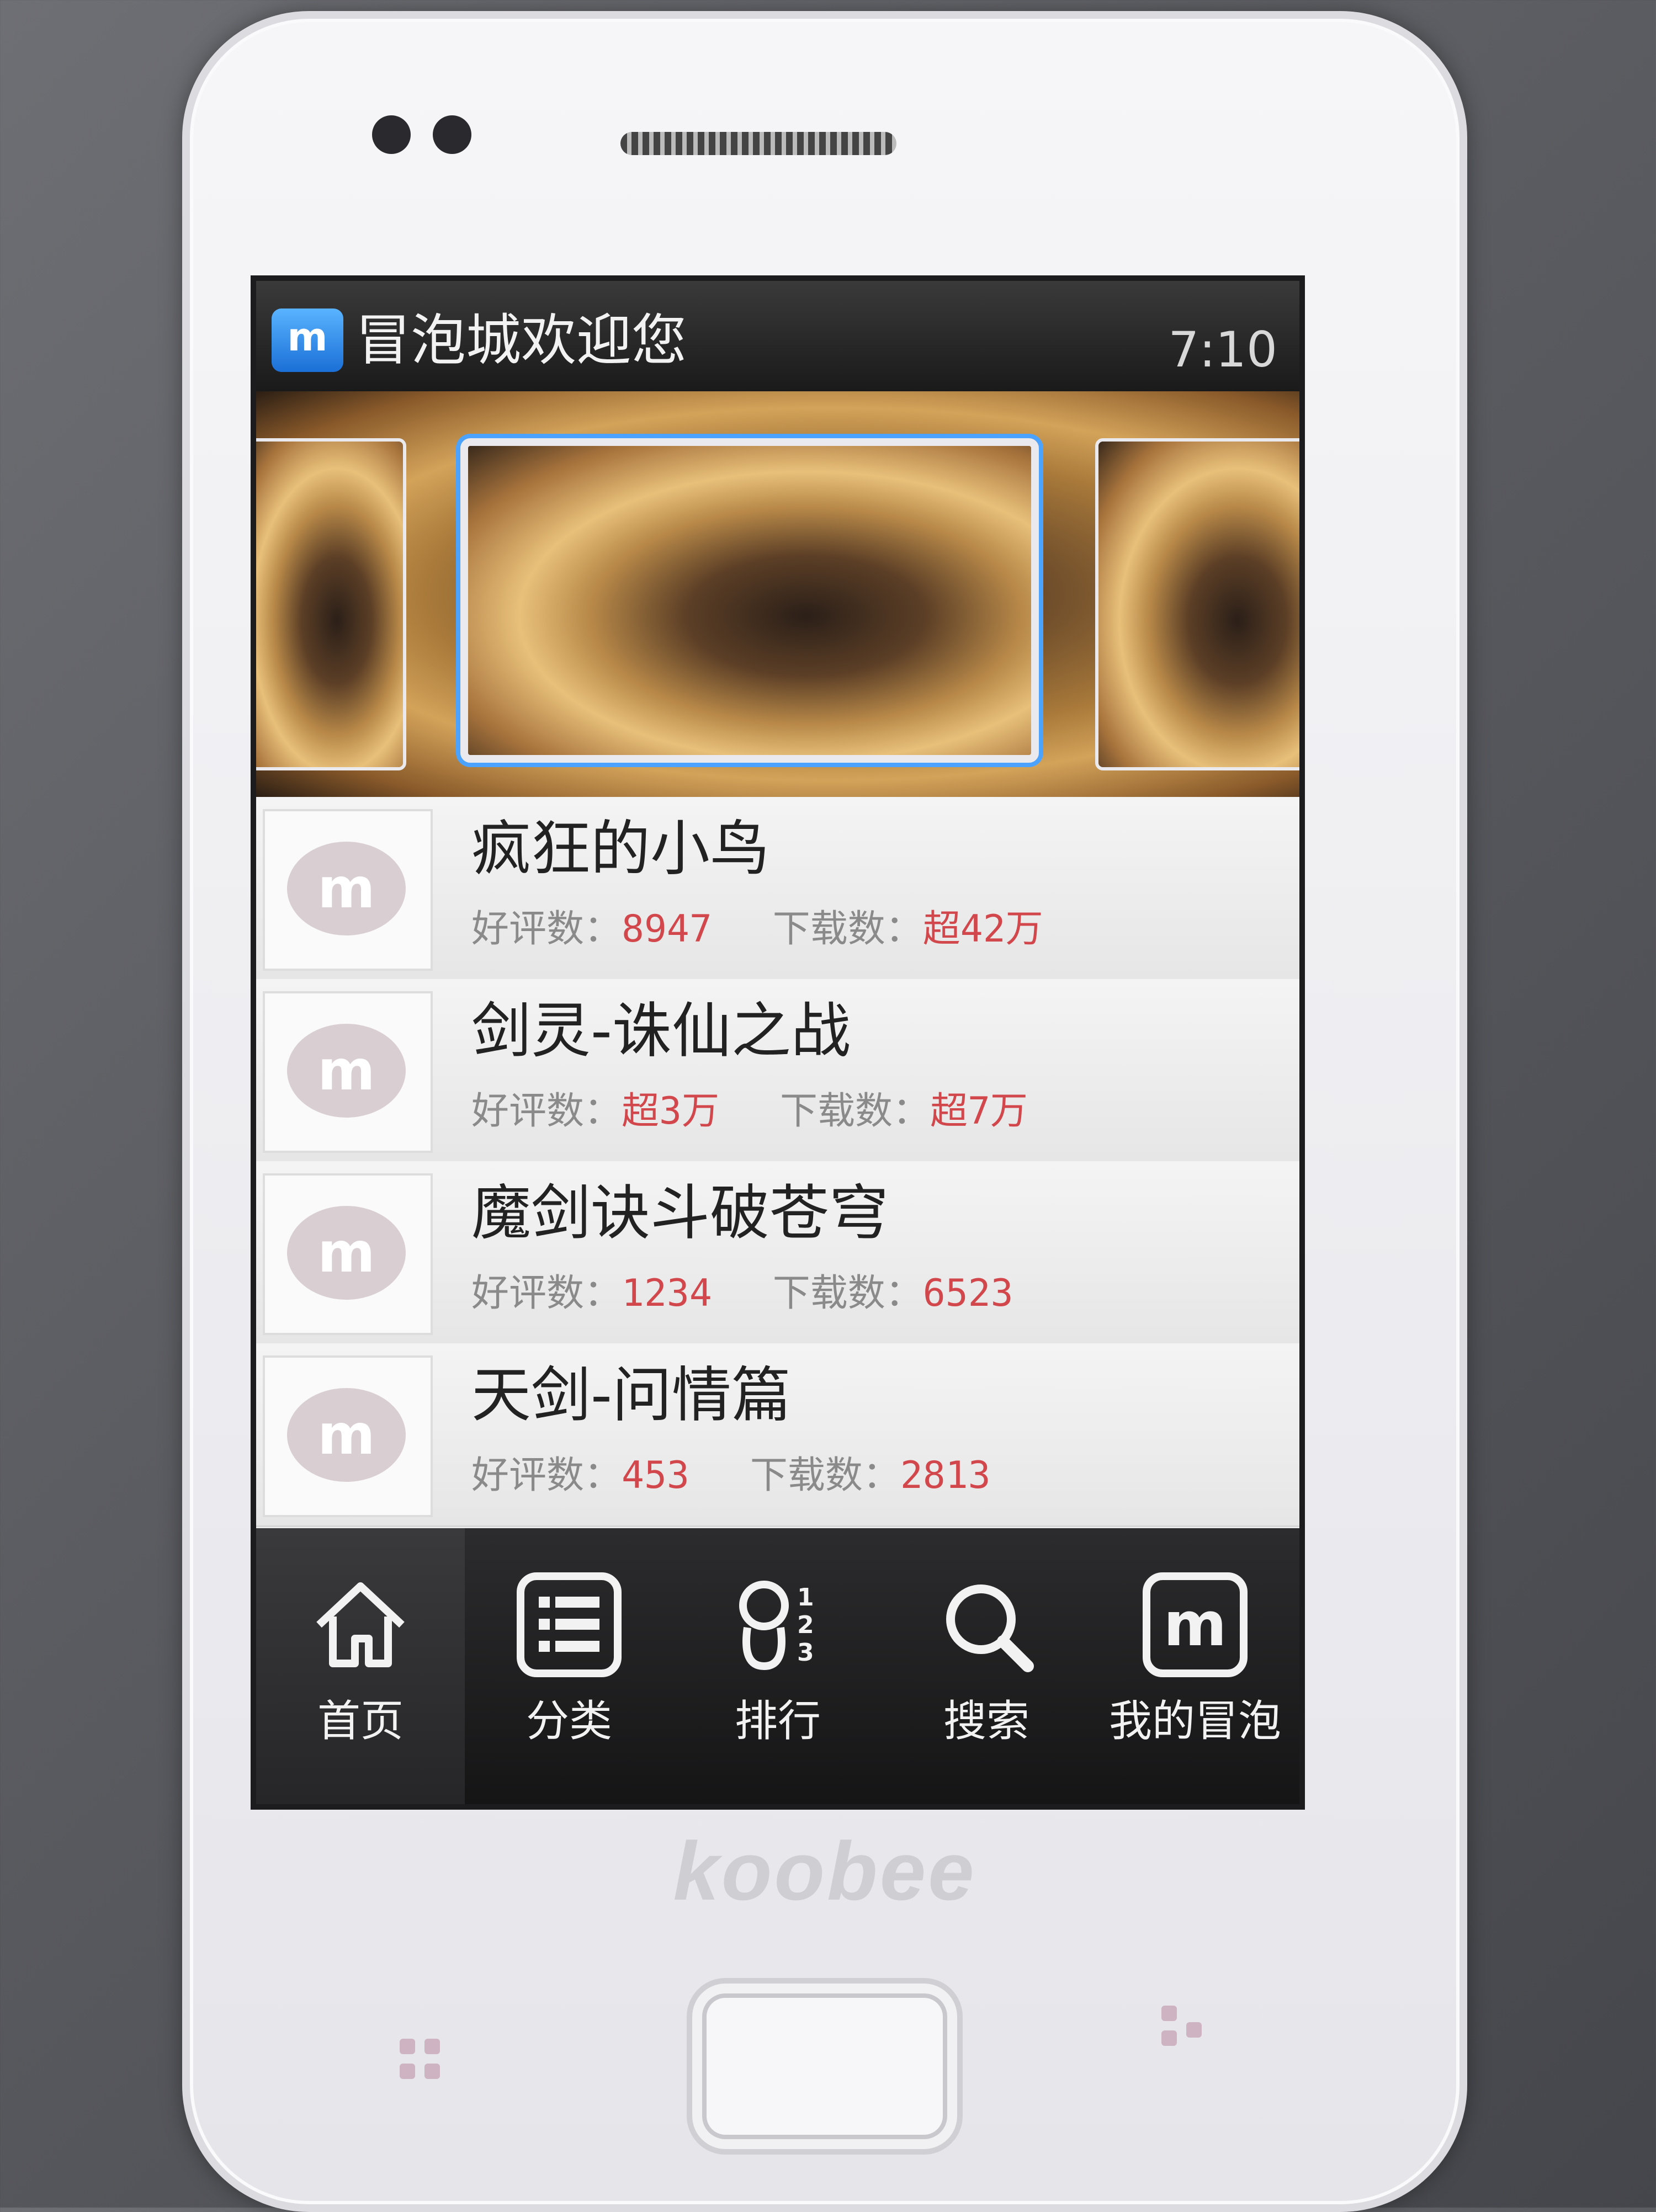  Describe the element at coordinates (806, 1597) in the screenshot. I see `svg-text: 1` at that location.